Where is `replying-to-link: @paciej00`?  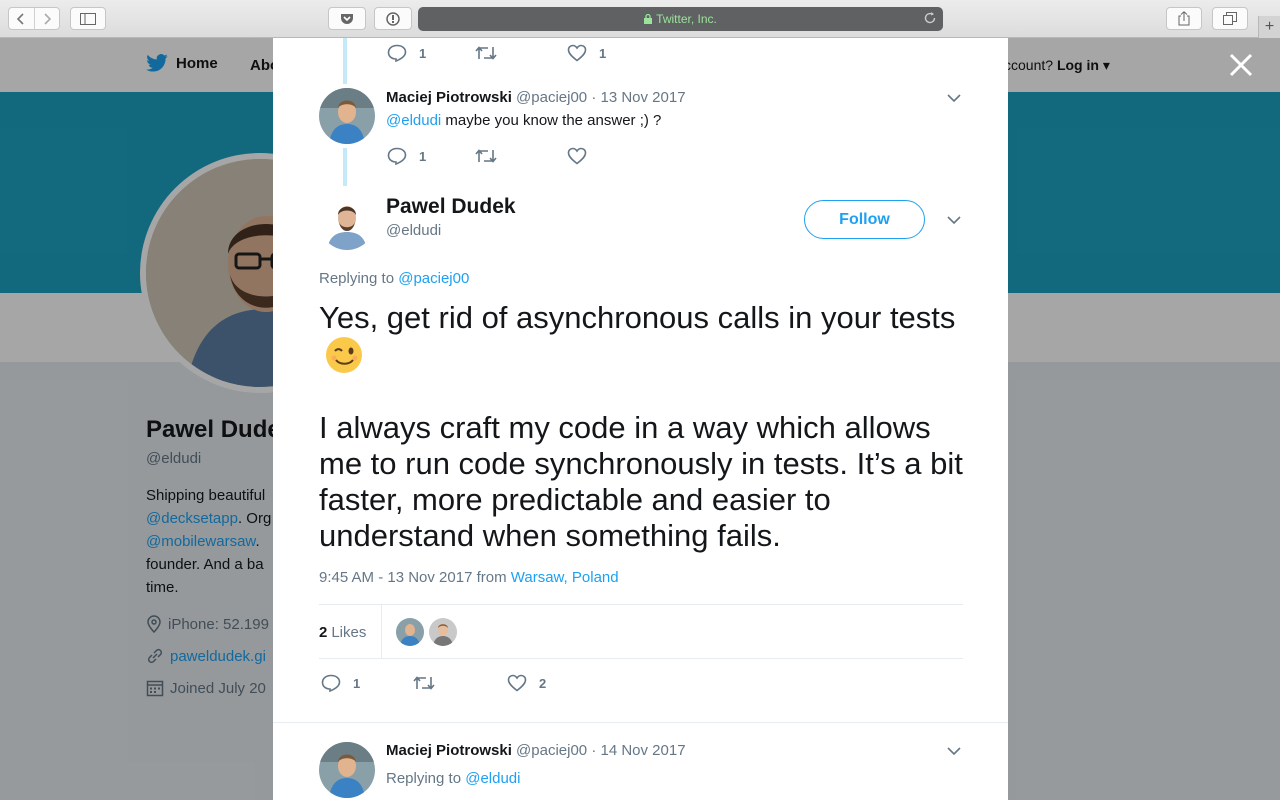
replying-to-link: @paciej00 is located at coordinates (433, 278).